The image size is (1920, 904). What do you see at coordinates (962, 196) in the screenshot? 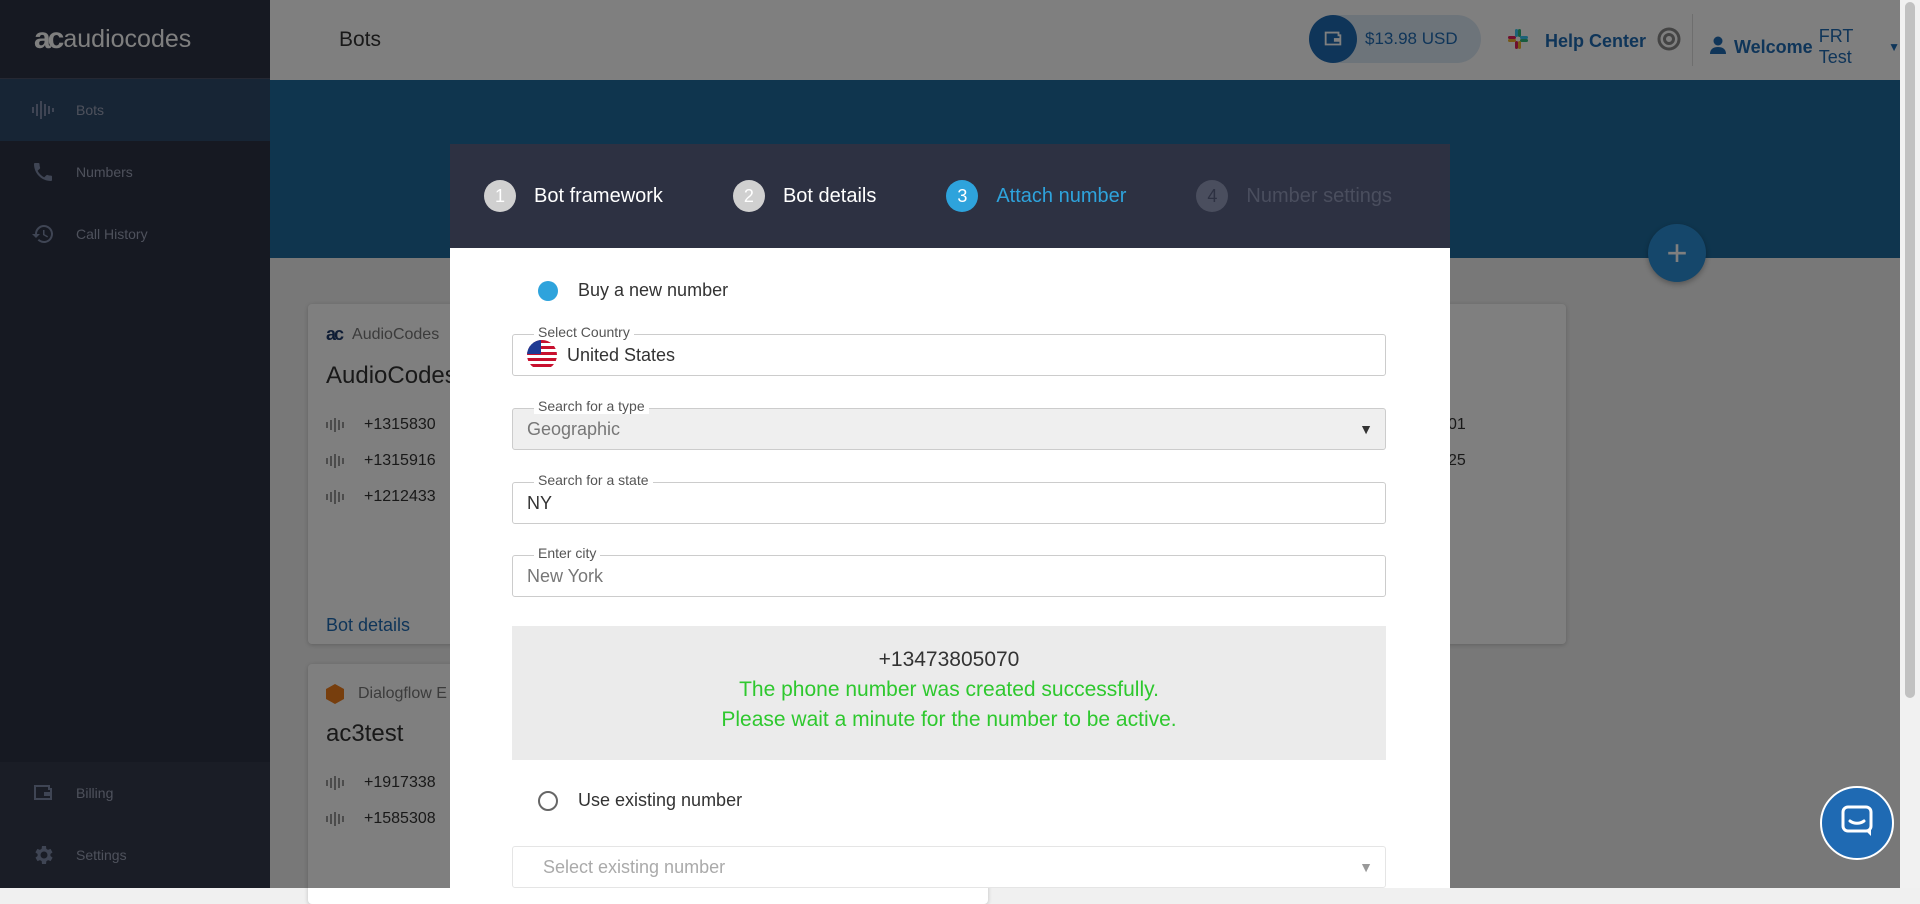
I see `step-number: 3` at bounding box center [962, 196].